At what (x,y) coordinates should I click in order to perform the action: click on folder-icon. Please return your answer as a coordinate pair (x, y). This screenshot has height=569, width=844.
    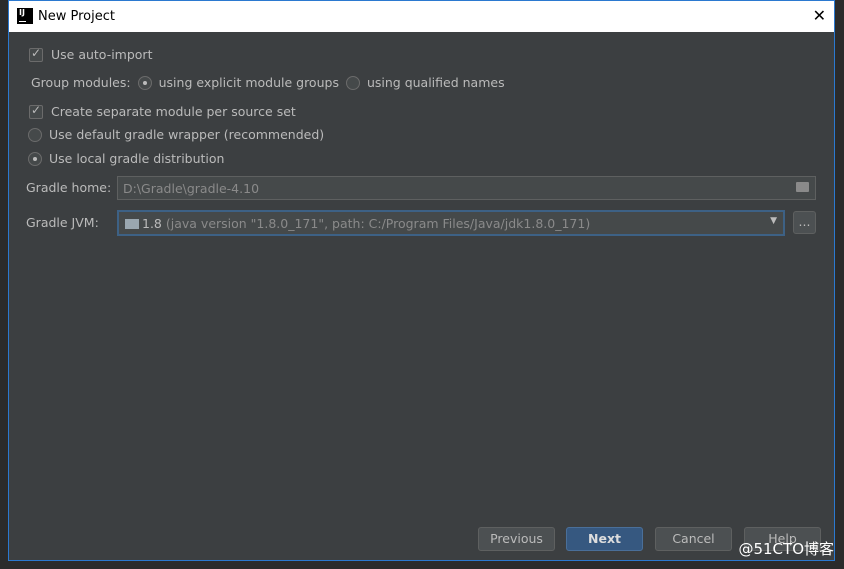
    Looking at the image, I should click on (802, 187).